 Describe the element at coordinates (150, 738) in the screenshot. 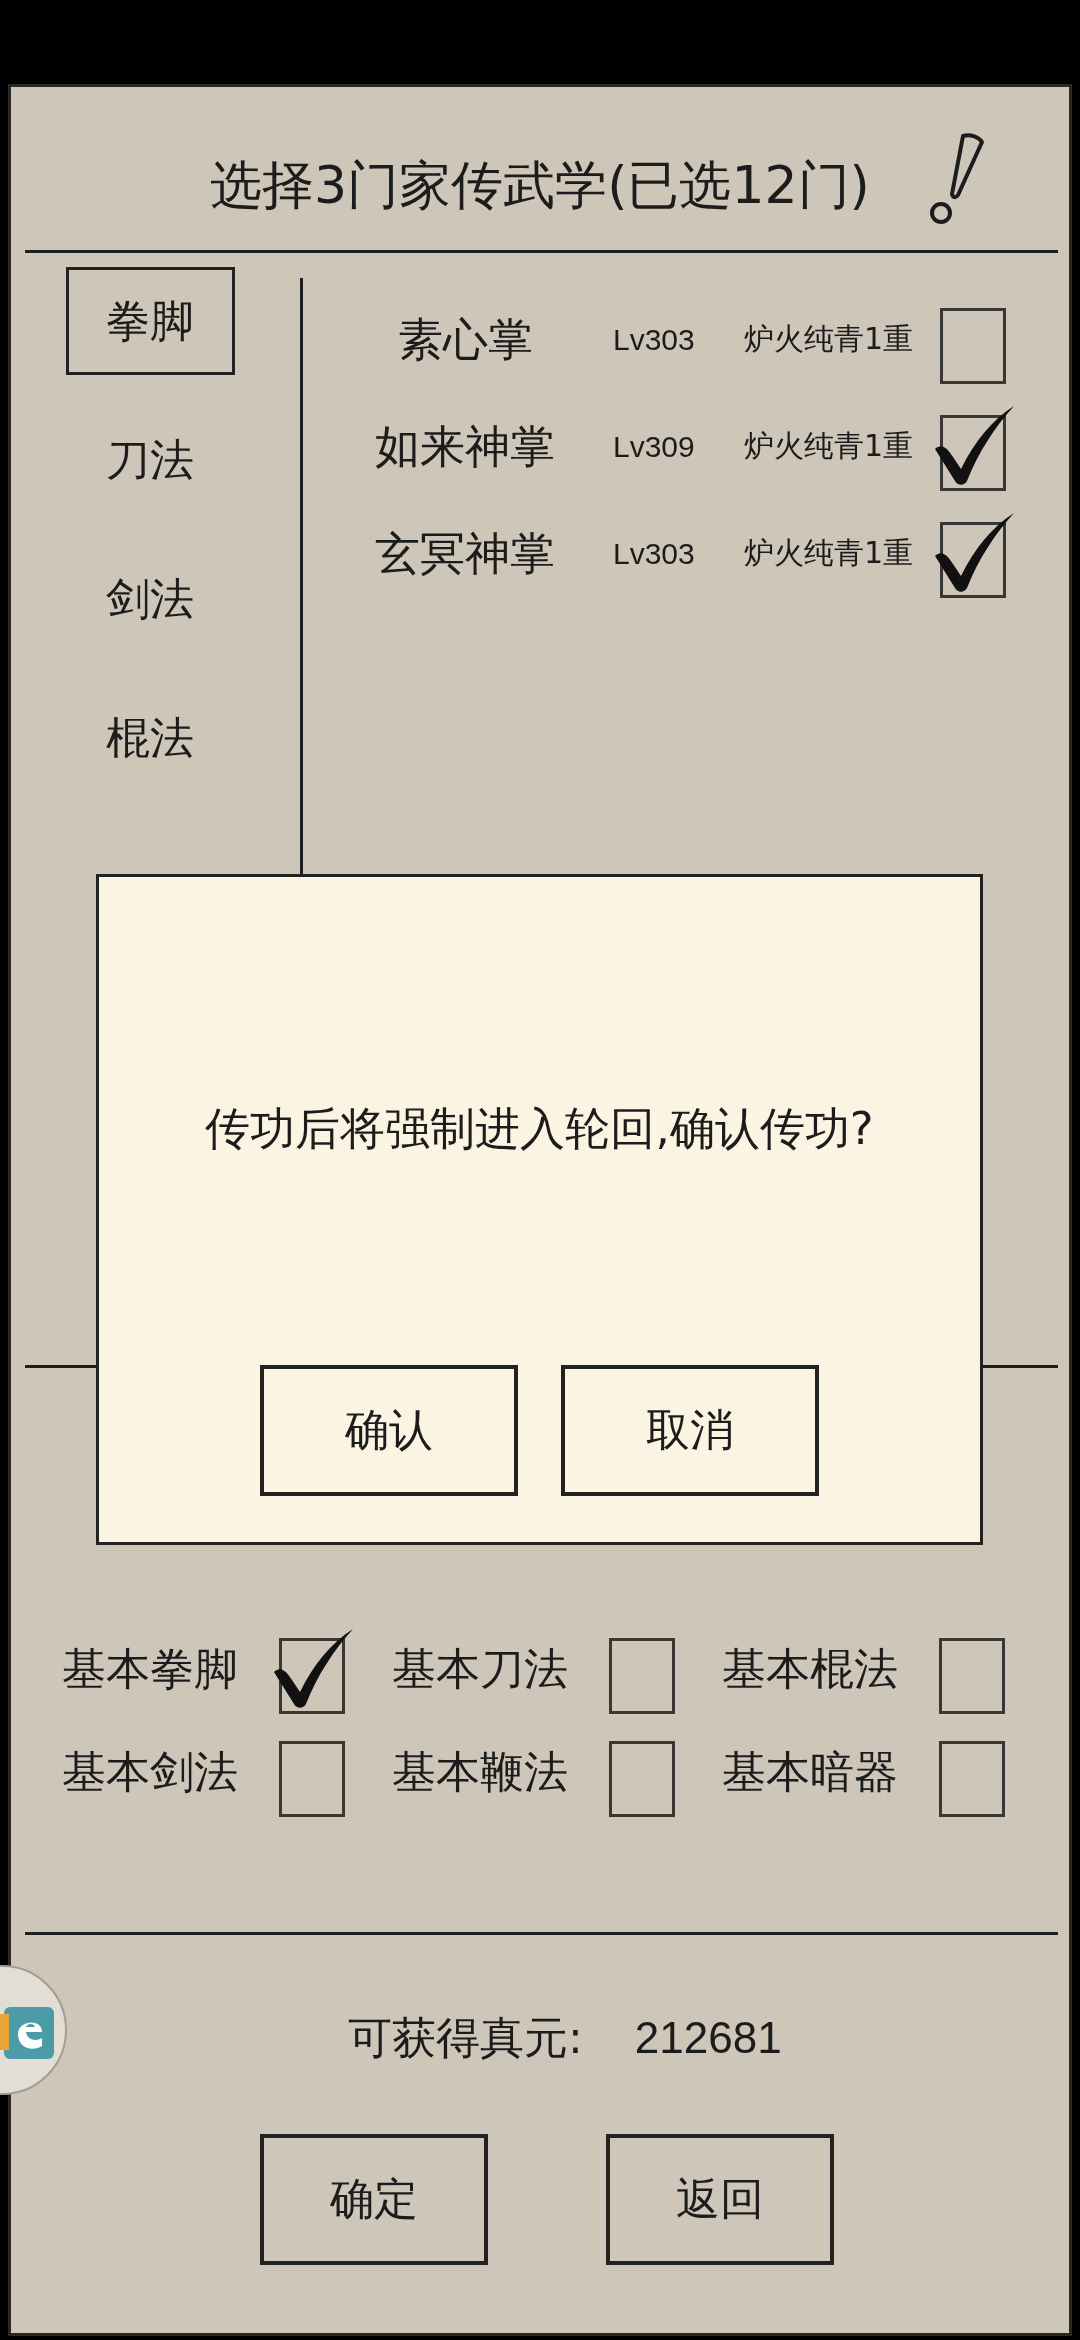

I see `category-tab: 棍法` at that location.